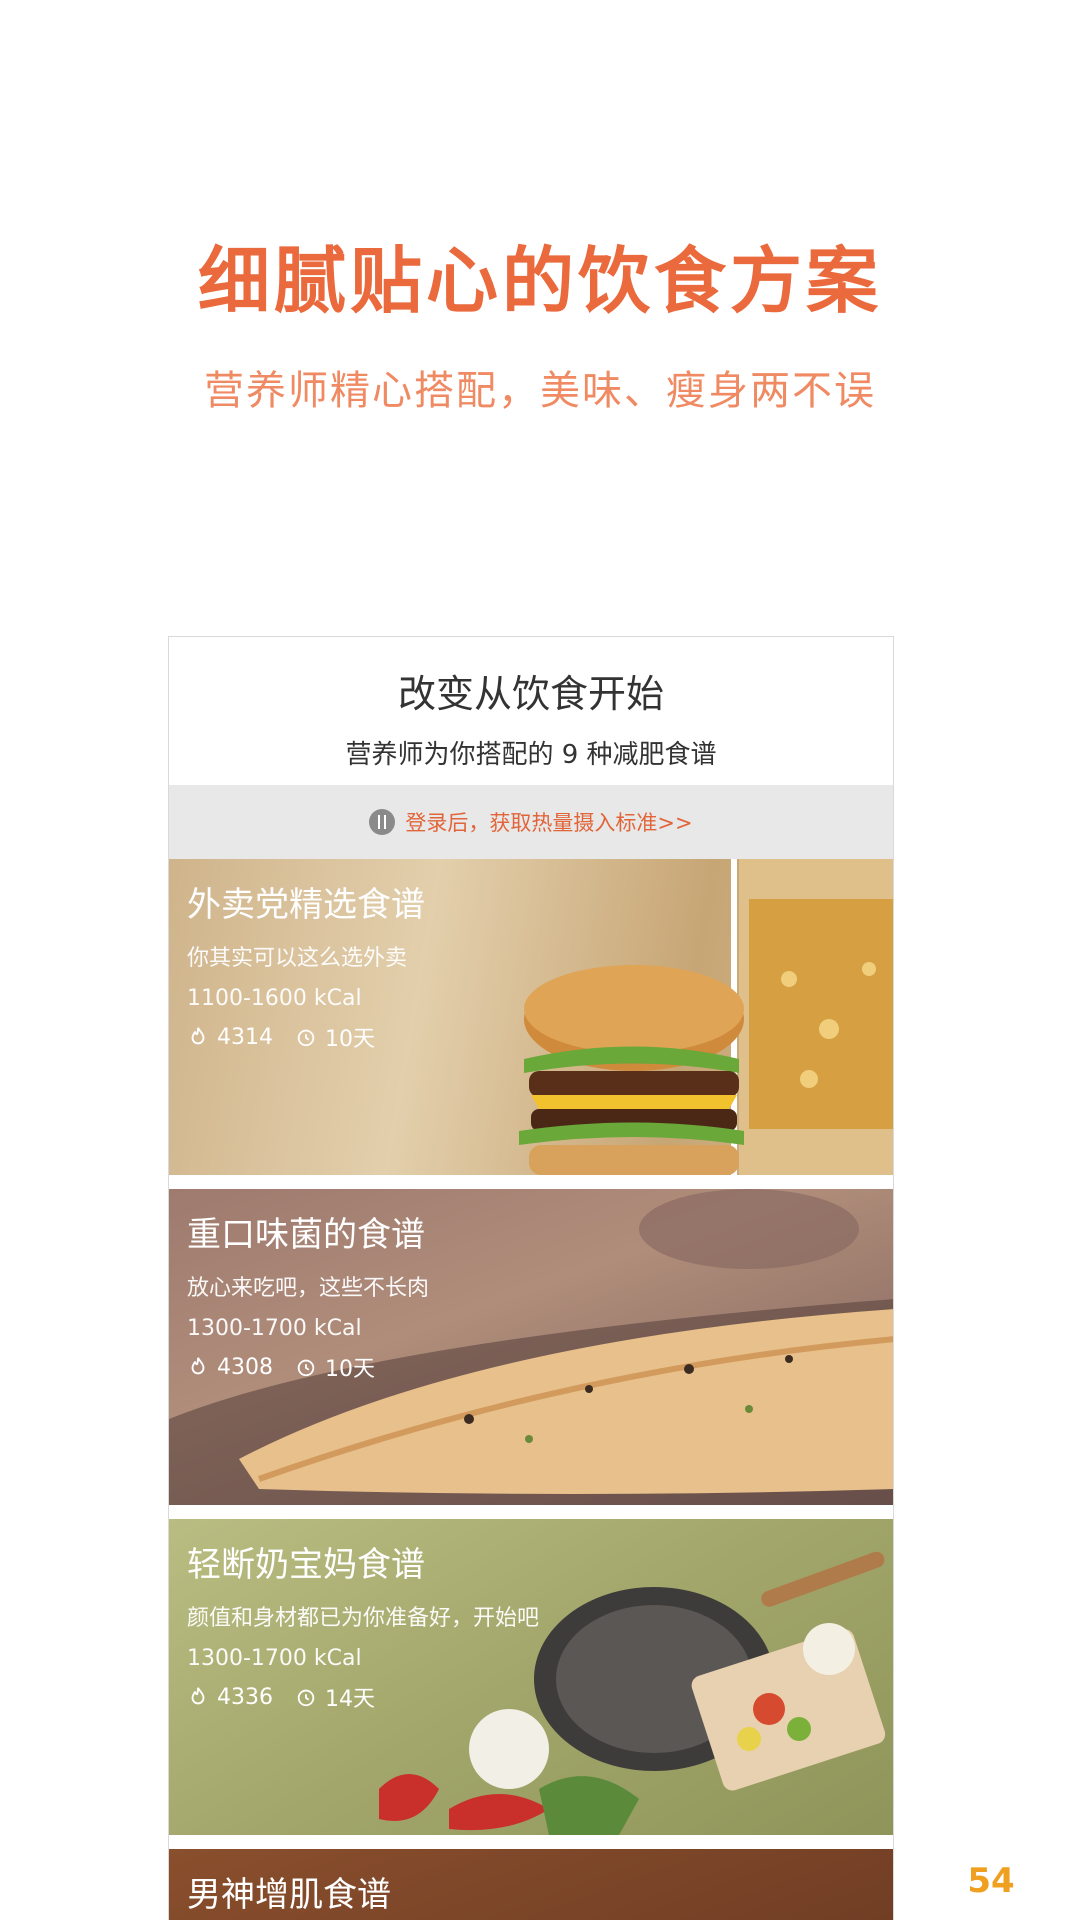 This screenshot has height=1920, width=1080. Describe the element at coordinates (530, 694) in the screenshot. I see `frame-title: 改变从饮食开始` at that location.